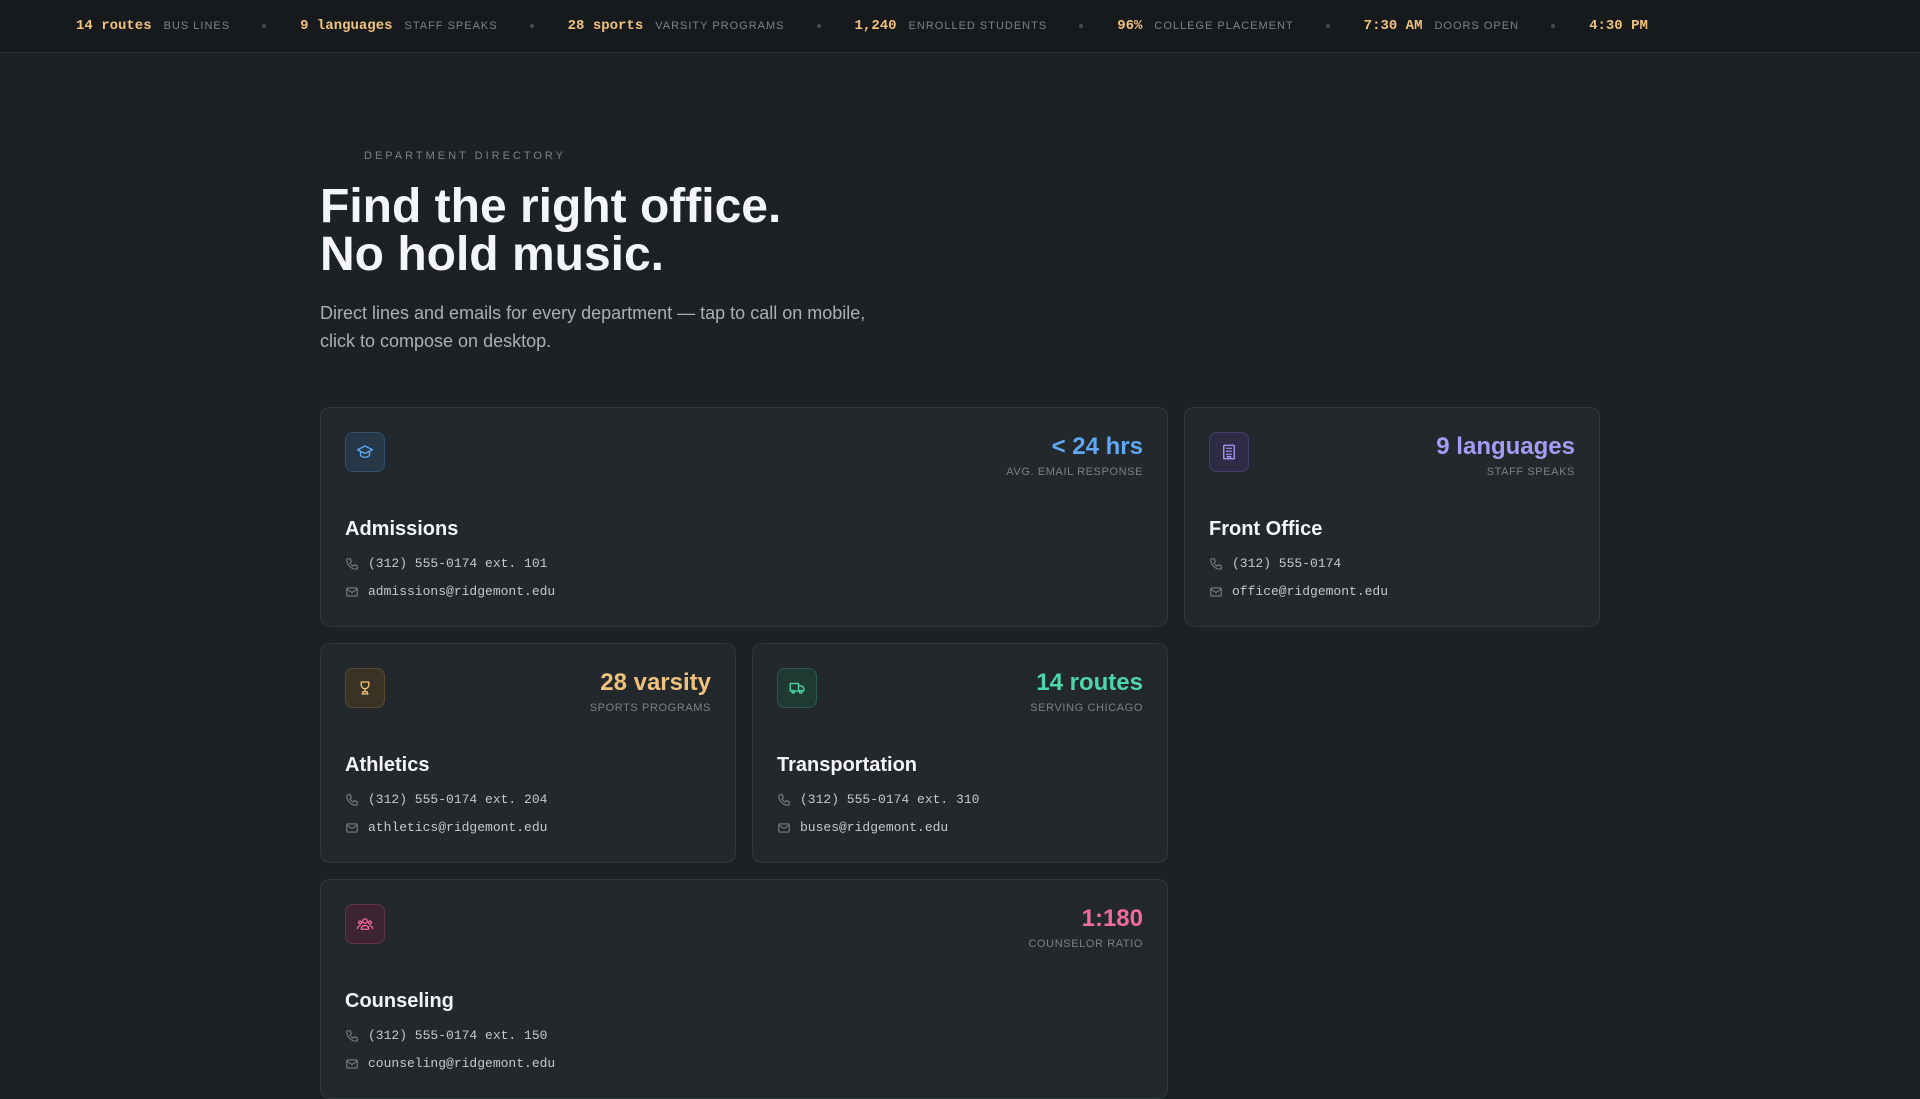  Describe the element at coordinates (462, 1063) in the screenshot. I see `email-address: counseling@ridgemont.edu` at that location.